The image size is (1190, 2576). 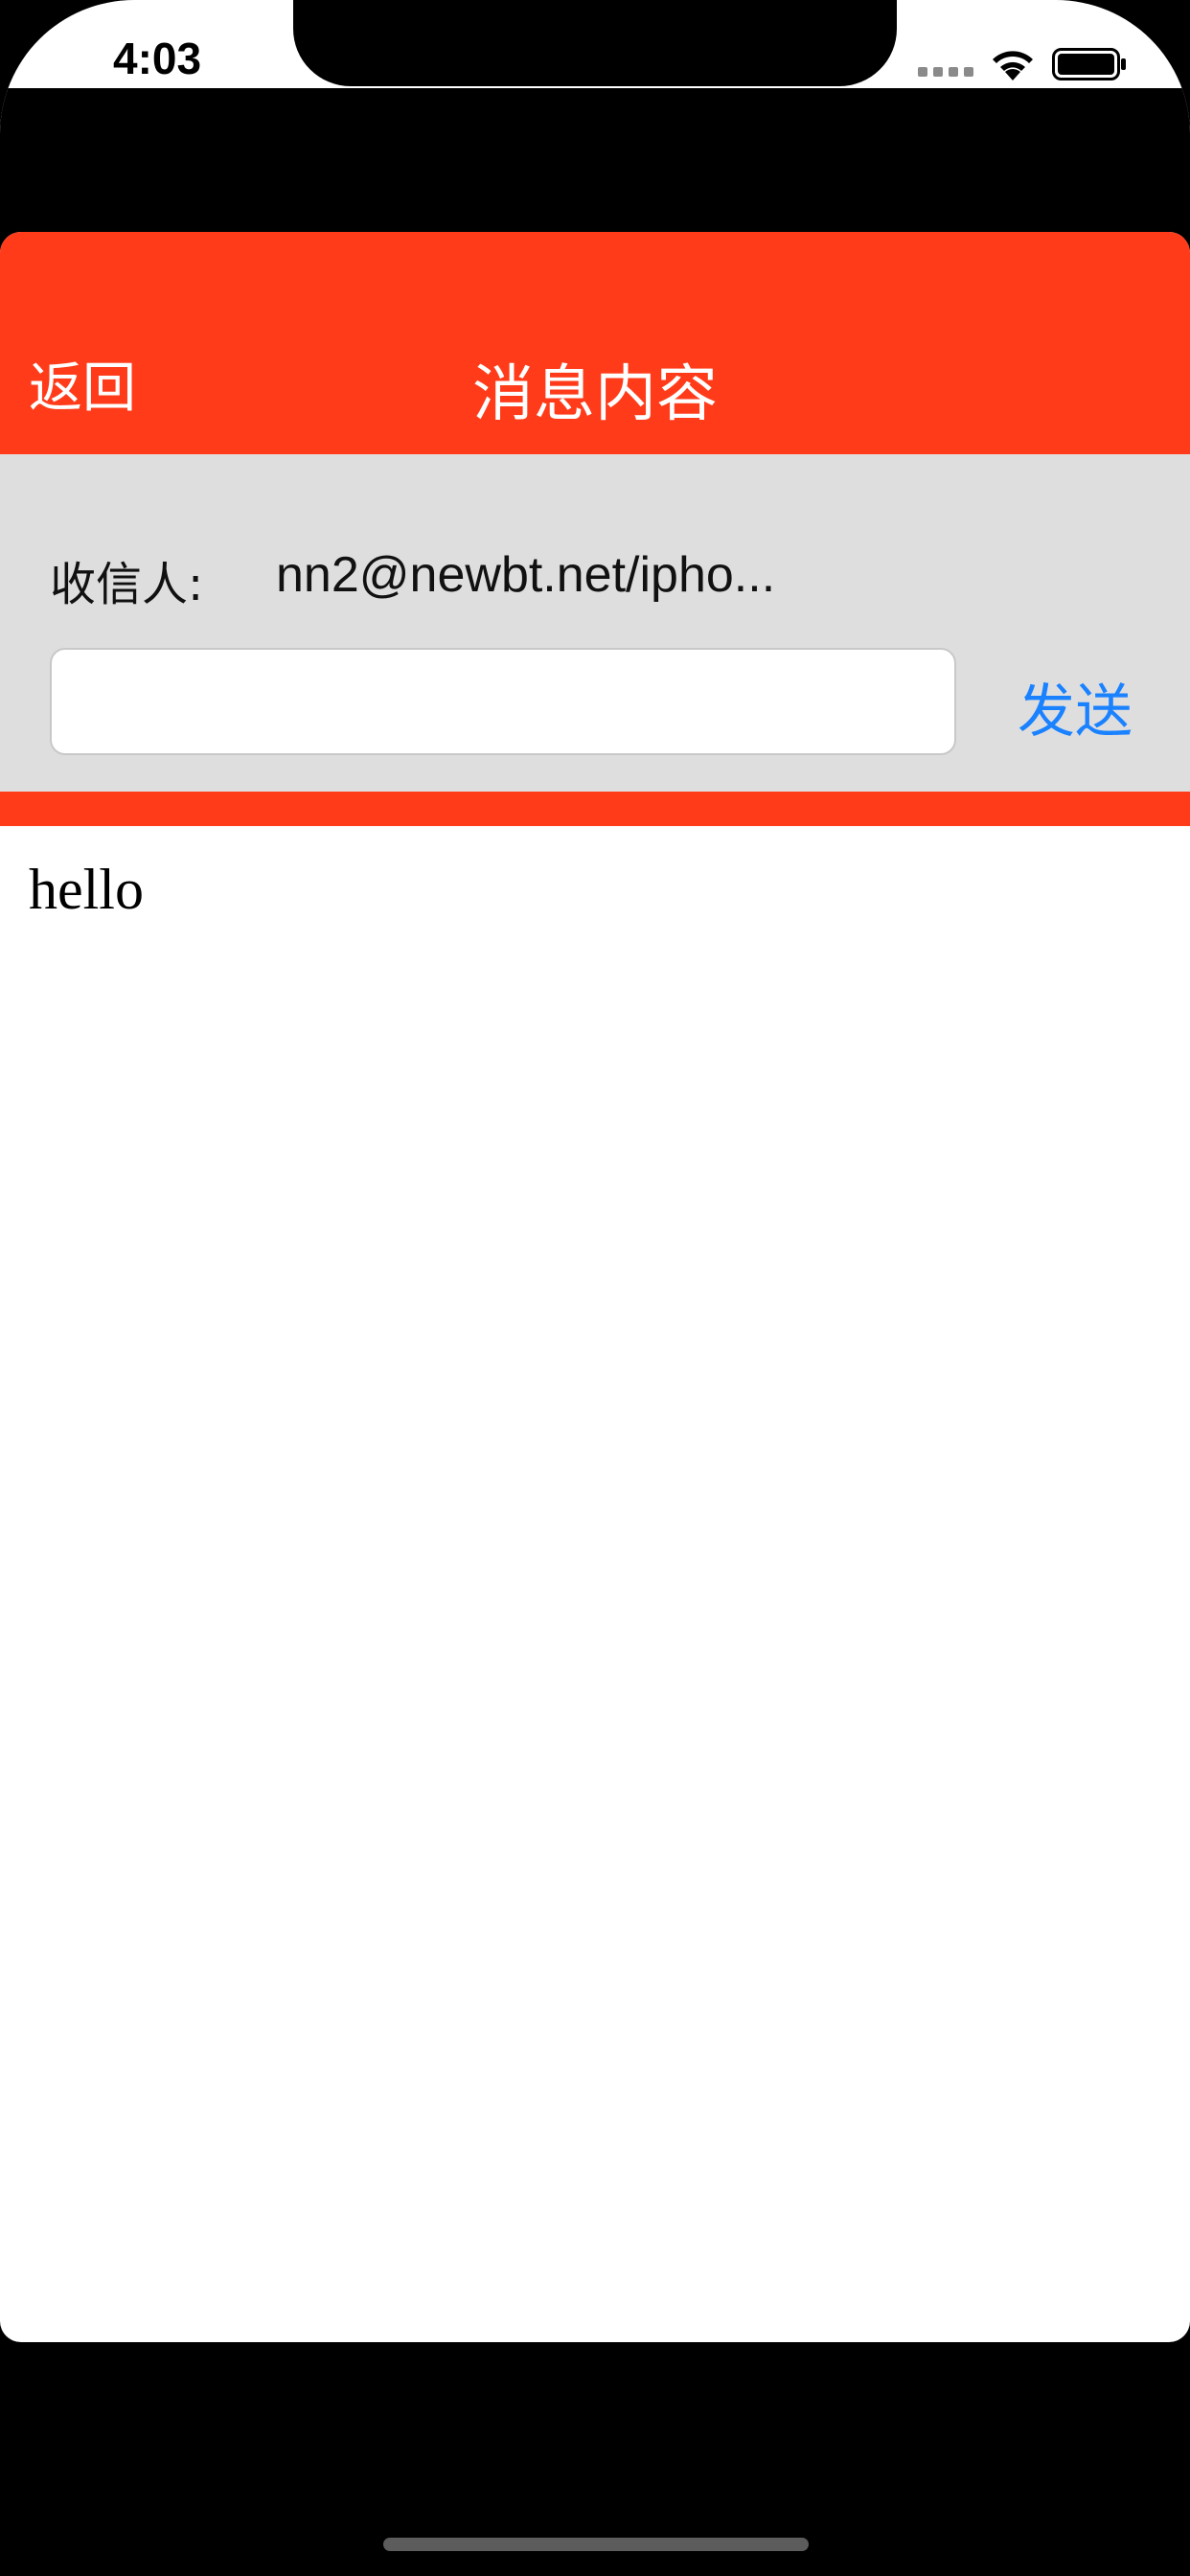 What do you see at coordinates (1089, 64) in the screenshot?
I see `battery-icon` at bounding box center [1089, 64].